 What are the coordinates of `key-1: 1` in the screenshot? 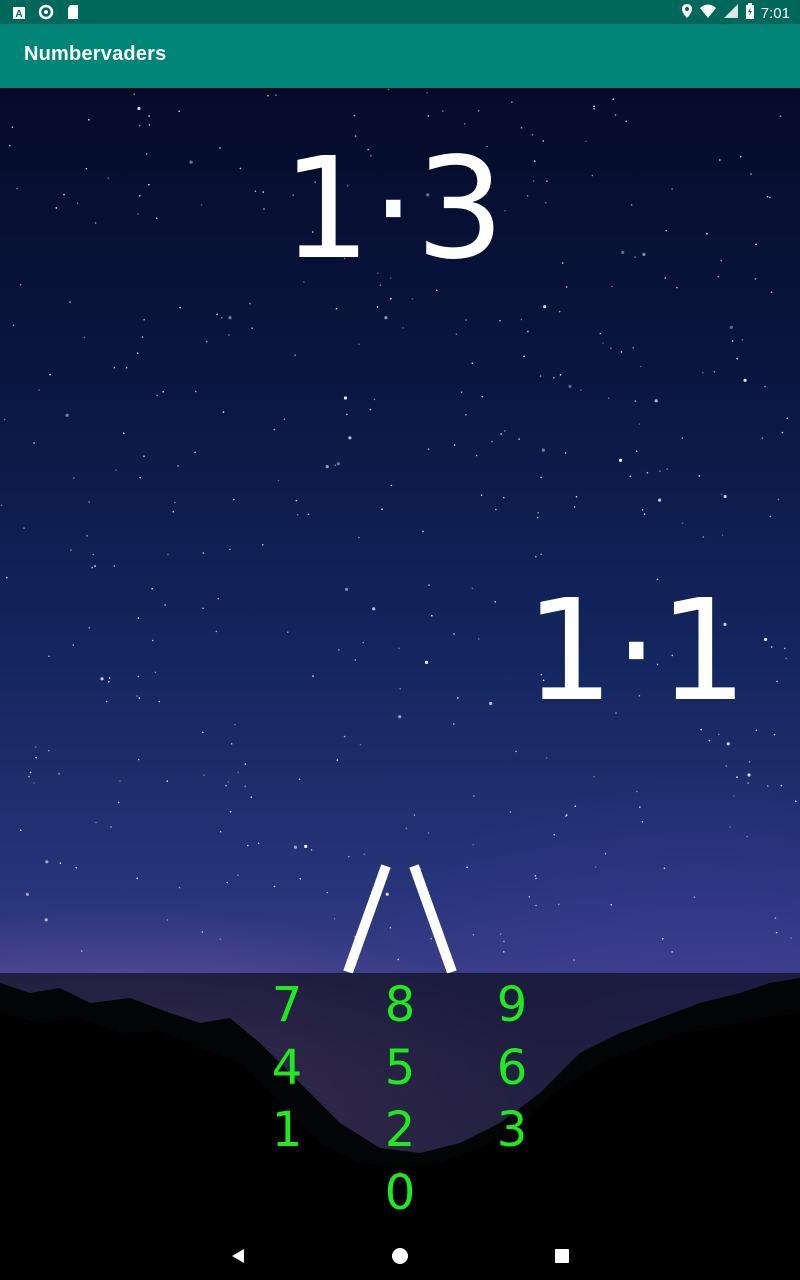 It's located at (287, 1130).